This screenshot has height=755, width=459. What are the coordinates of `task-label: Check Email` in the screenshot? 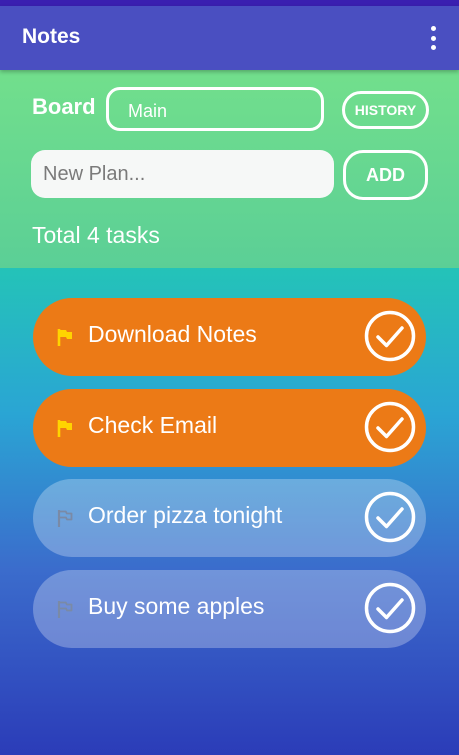 It's located at (153, 425).